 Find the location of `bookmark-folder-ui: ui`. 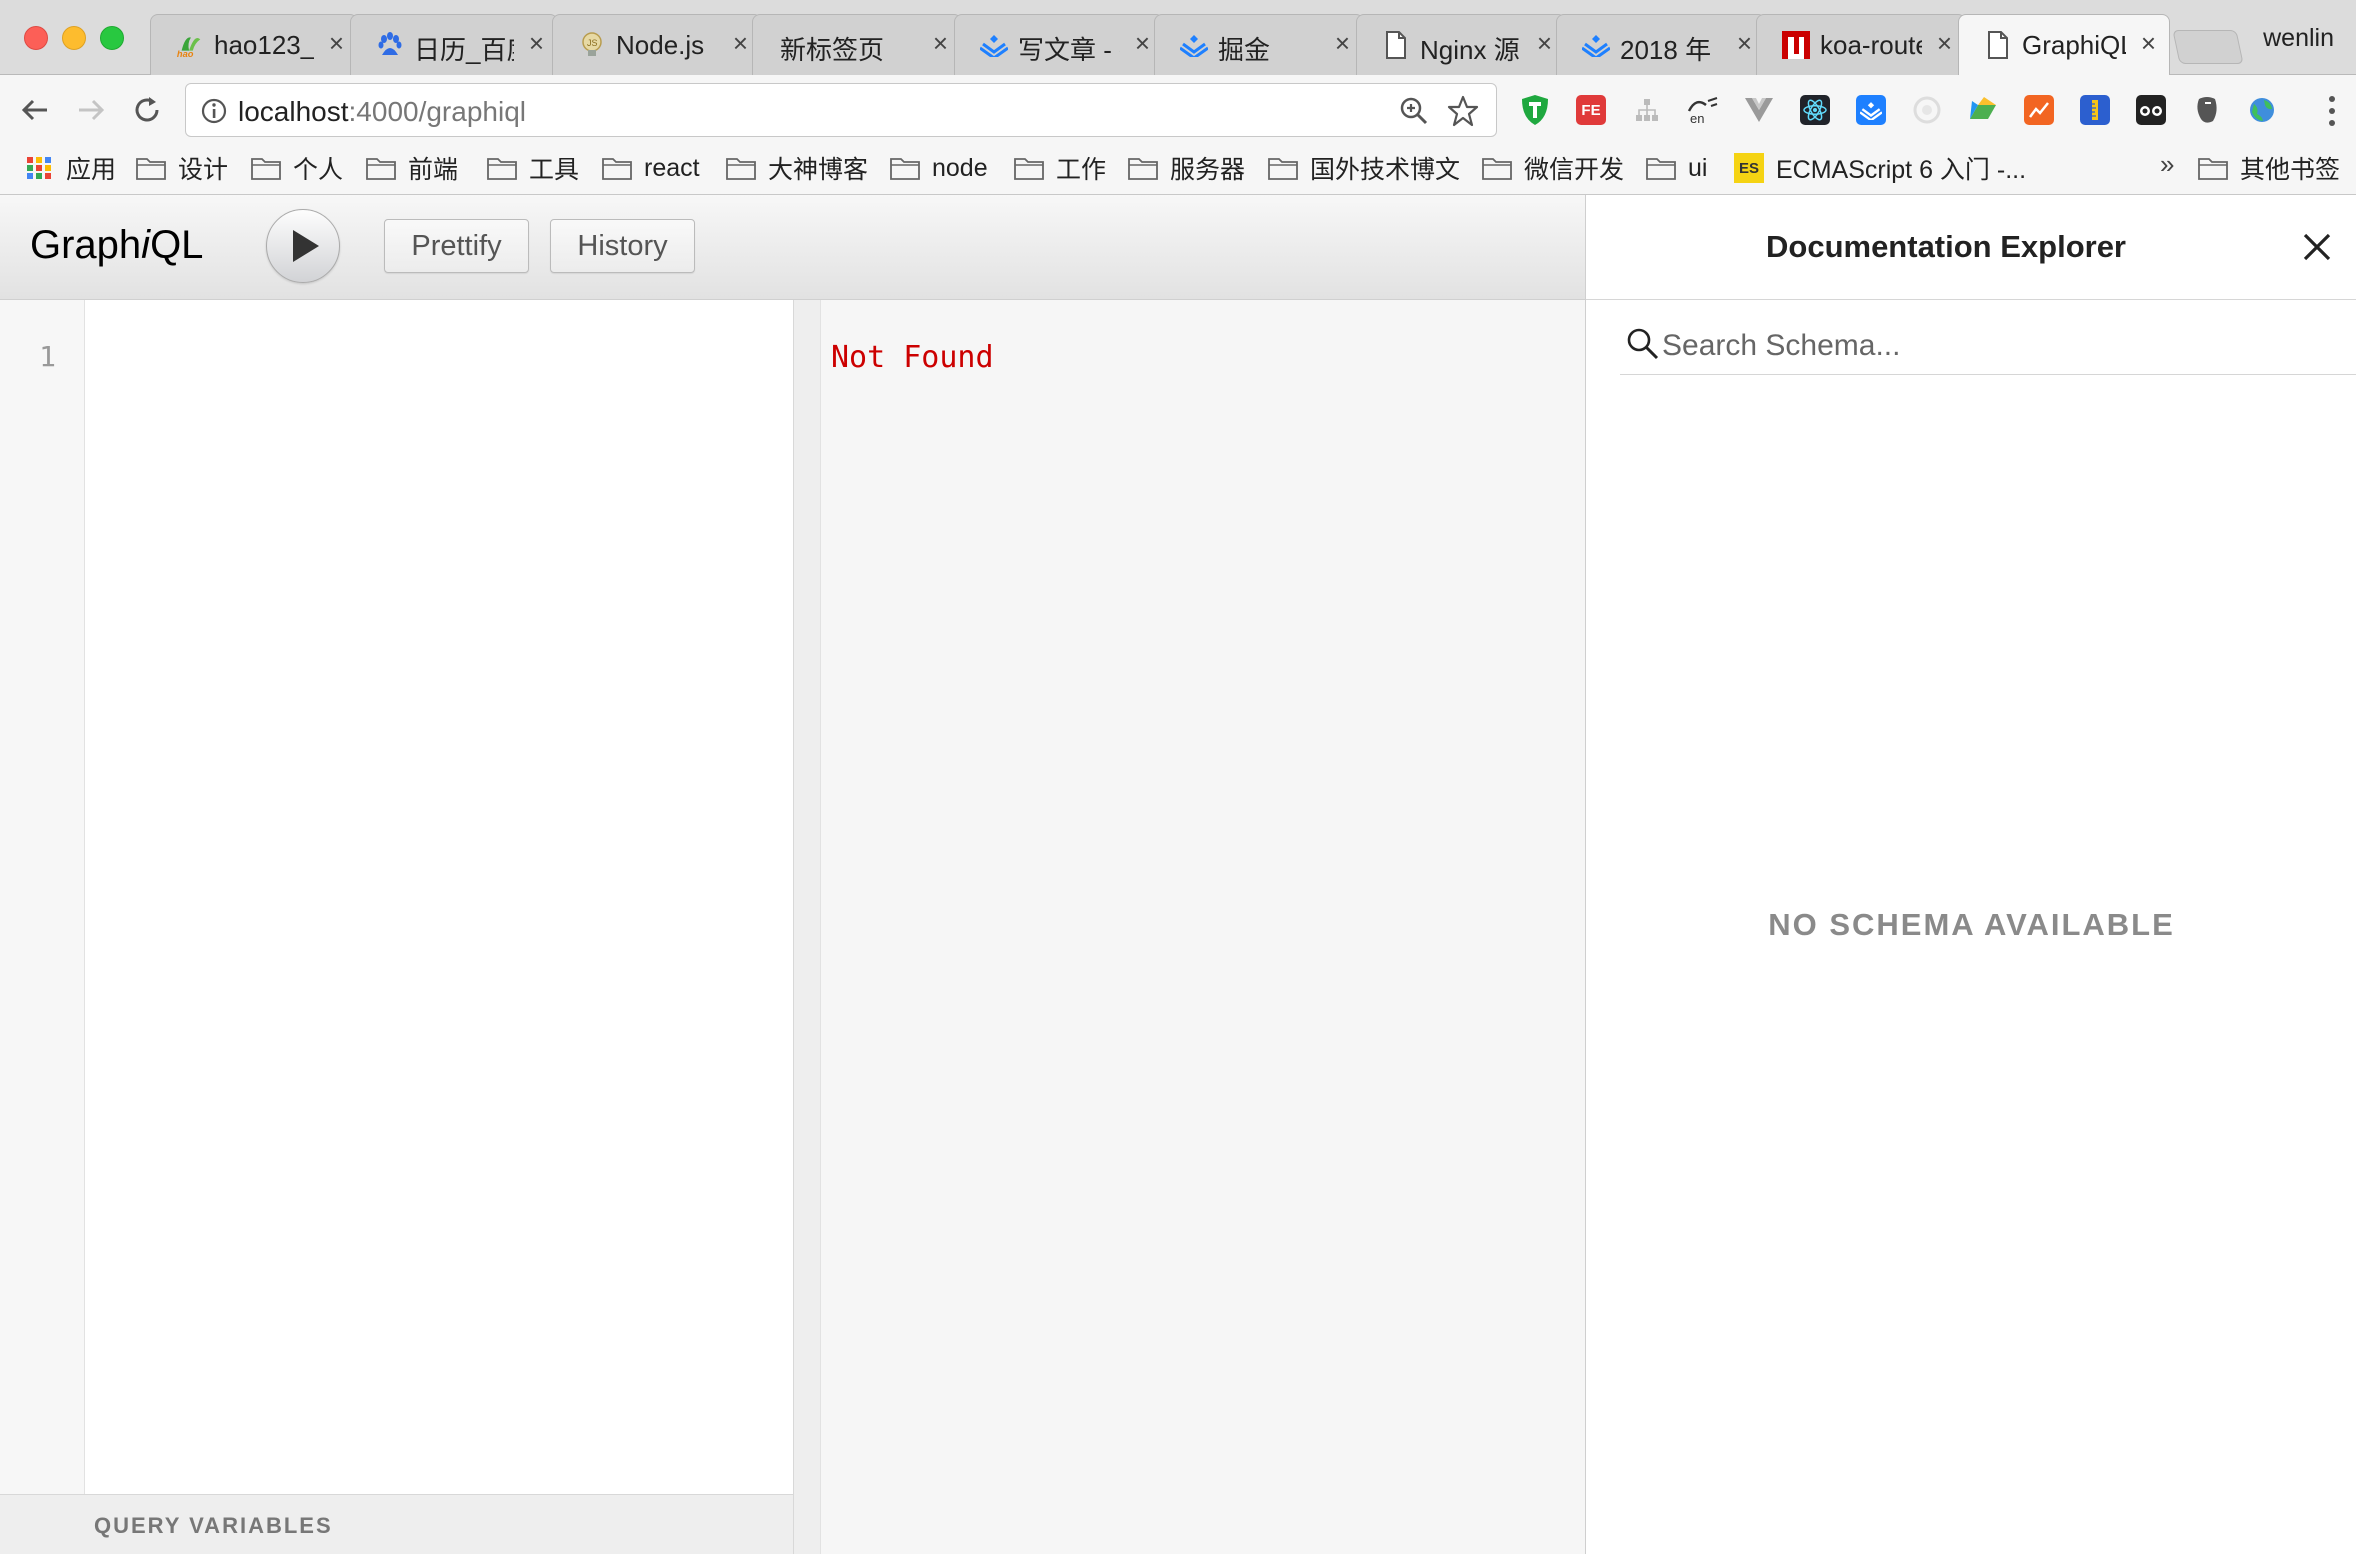

bookmark-folder-ui: ui is located at coordinates (1676, 168).